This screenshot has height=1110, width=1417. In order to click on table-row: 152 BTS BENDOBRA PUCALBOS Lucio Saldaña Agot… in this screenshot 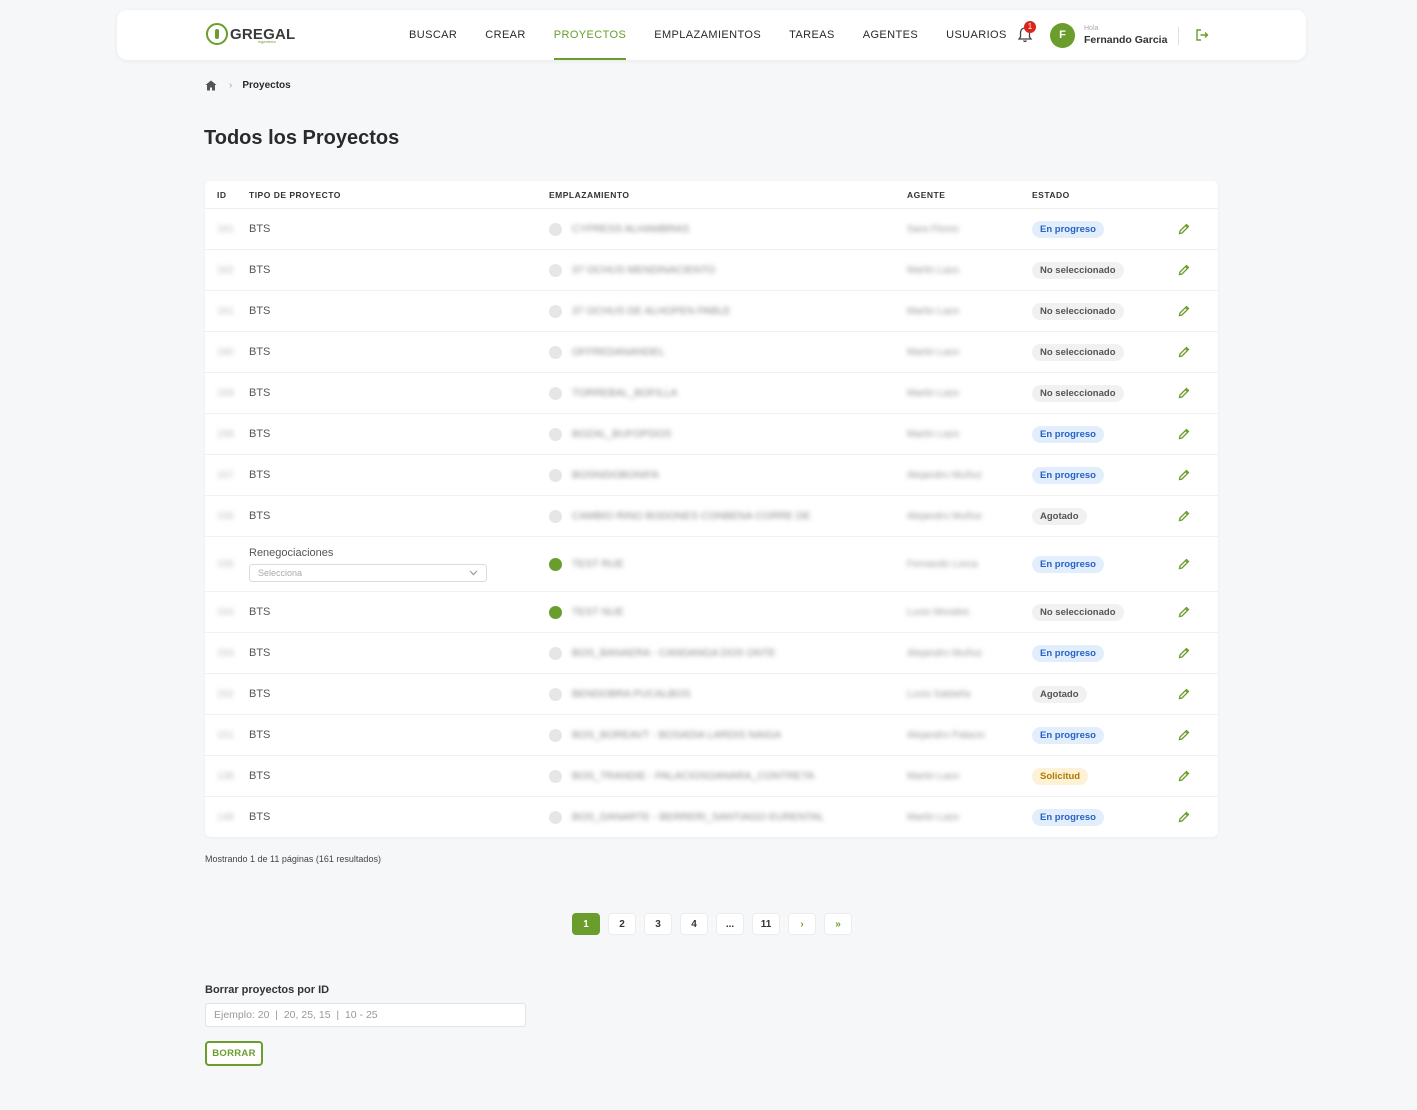, I will do `click(711, 694)`.